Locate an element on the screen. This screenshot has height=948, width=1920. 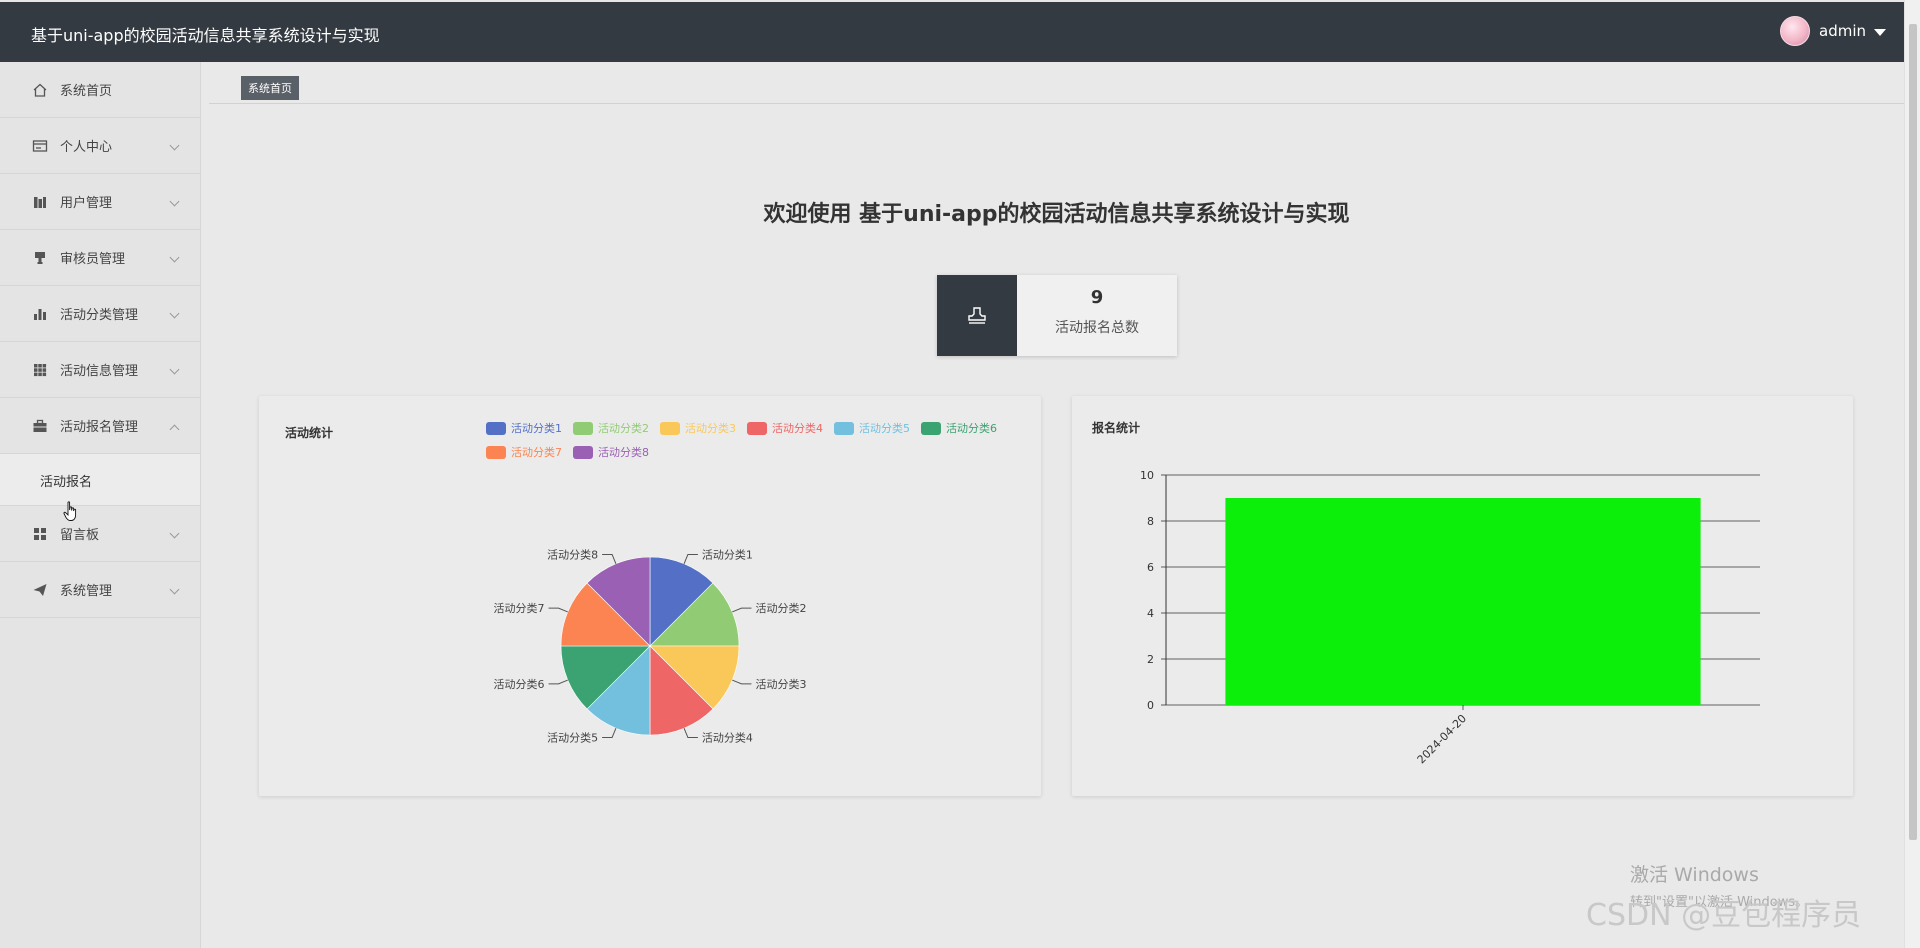
pie-label: 活动分类1 is located at coordinates (727, 555).